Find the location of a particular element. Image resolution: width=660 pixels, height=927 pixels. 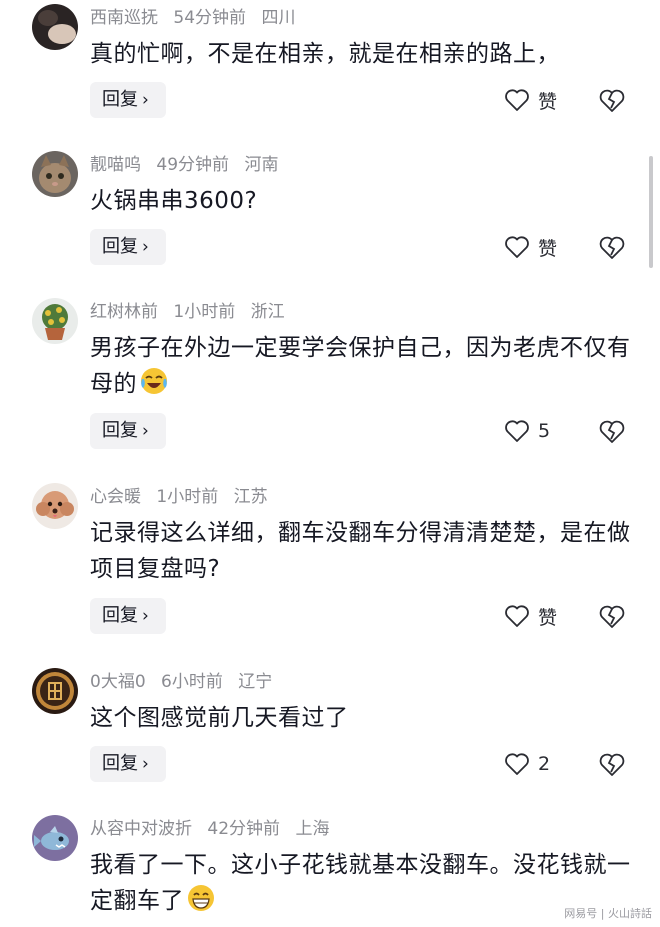

username: 红树林前 is located at coordinates (124, 312).